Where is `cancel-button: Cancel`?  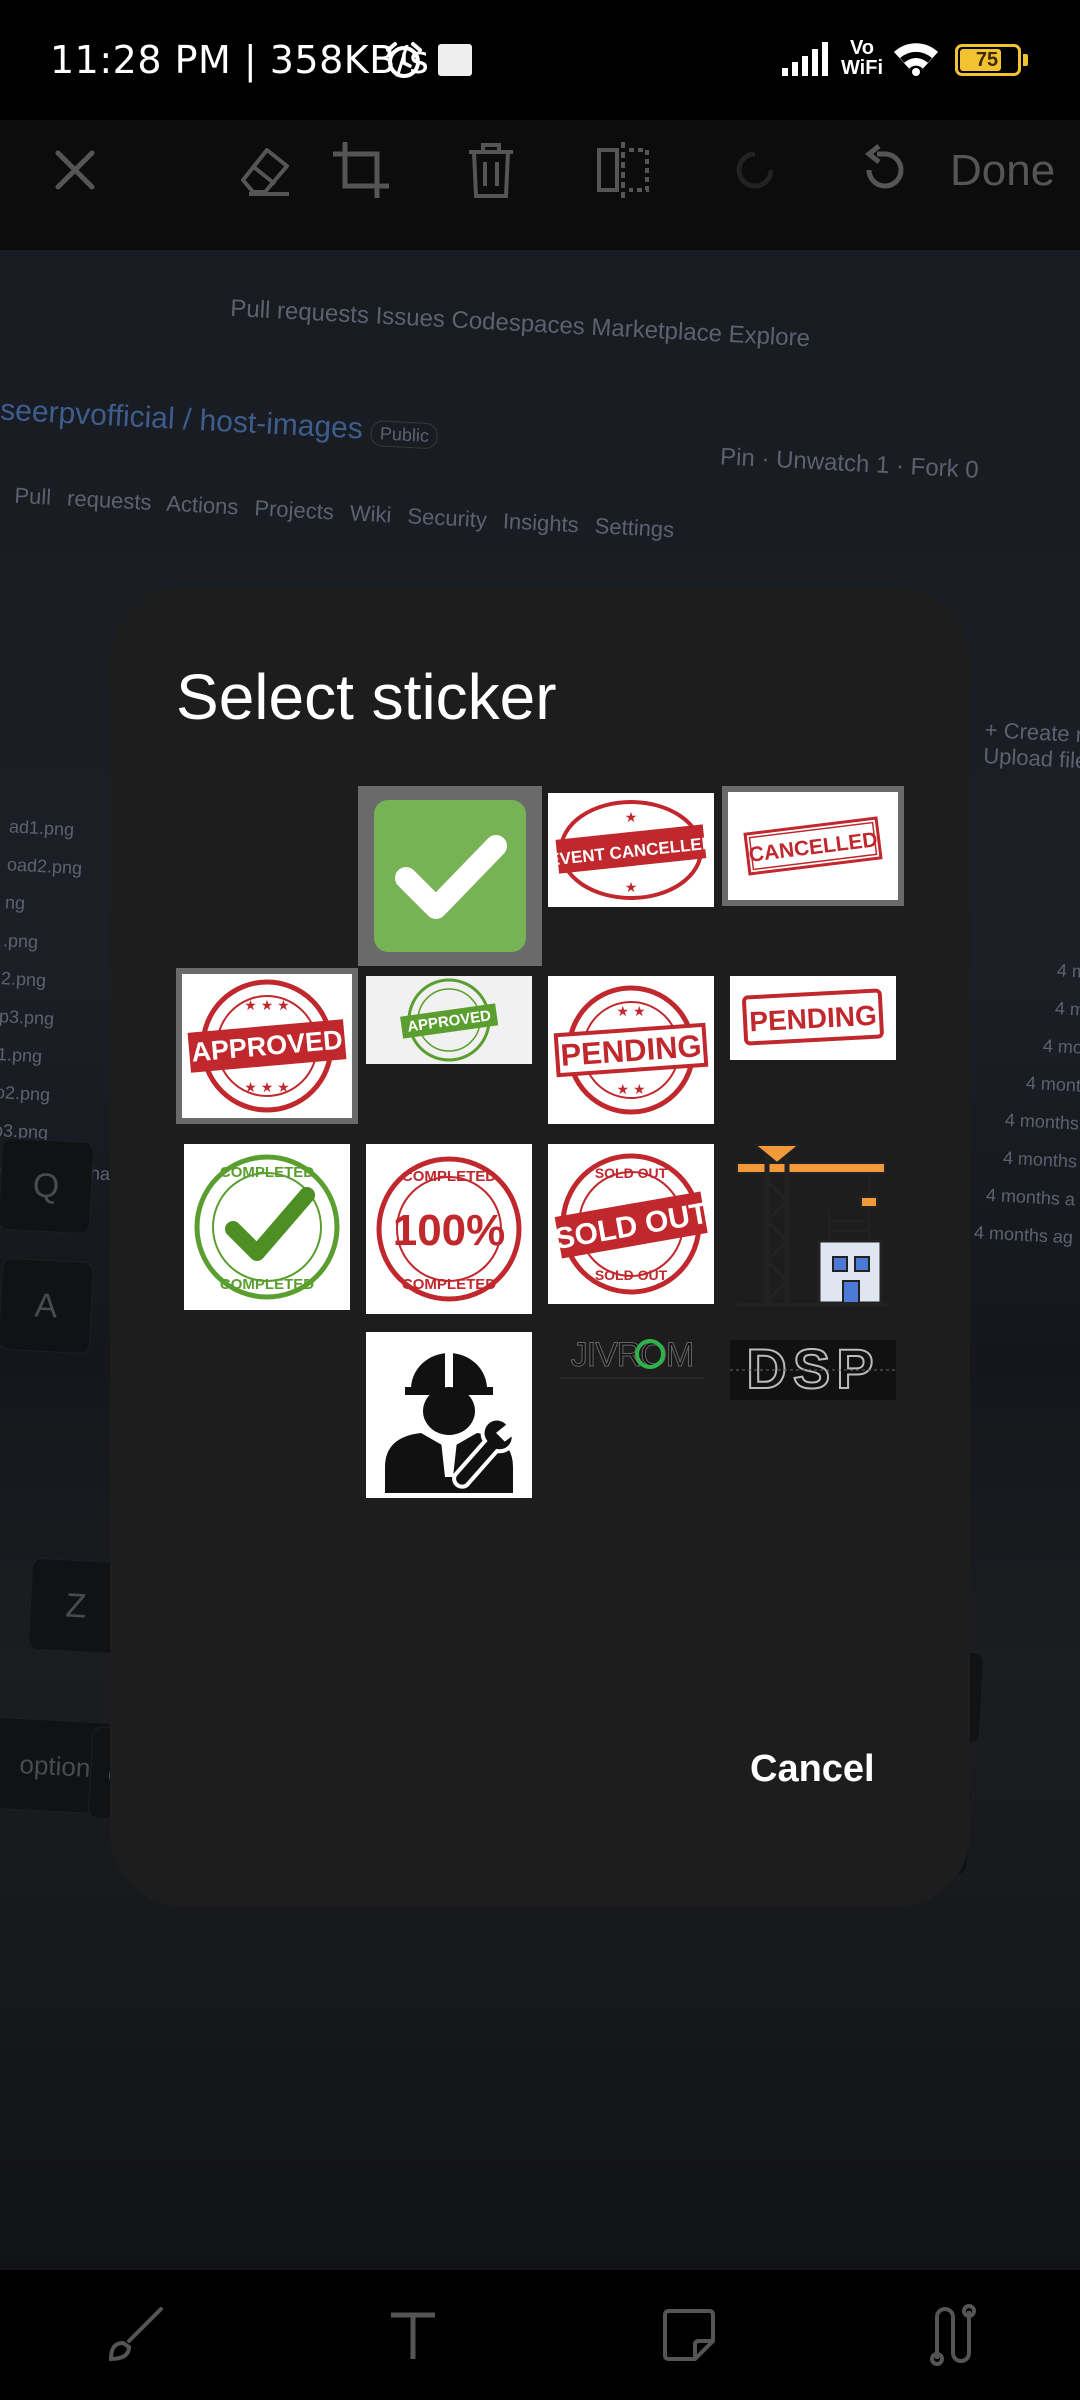 cancel-button: Cancel is located at coordinates (812, 1769).